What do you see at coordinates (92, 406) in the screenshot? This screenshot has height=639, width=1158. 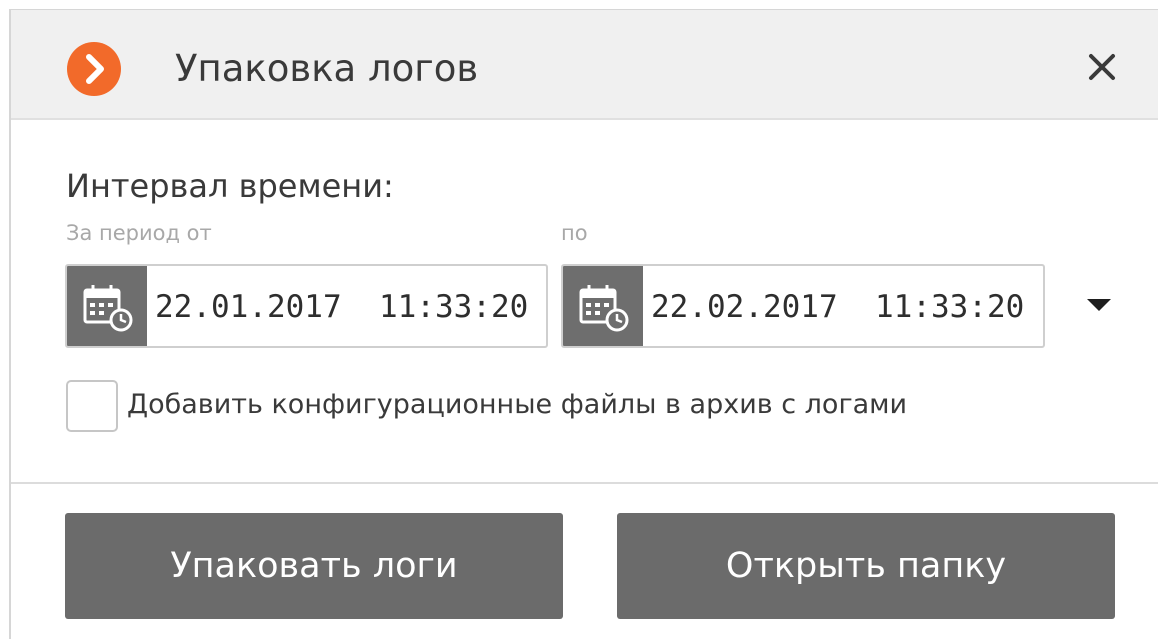 I see `include-config-checkbox` at bounding box center [92, 406].